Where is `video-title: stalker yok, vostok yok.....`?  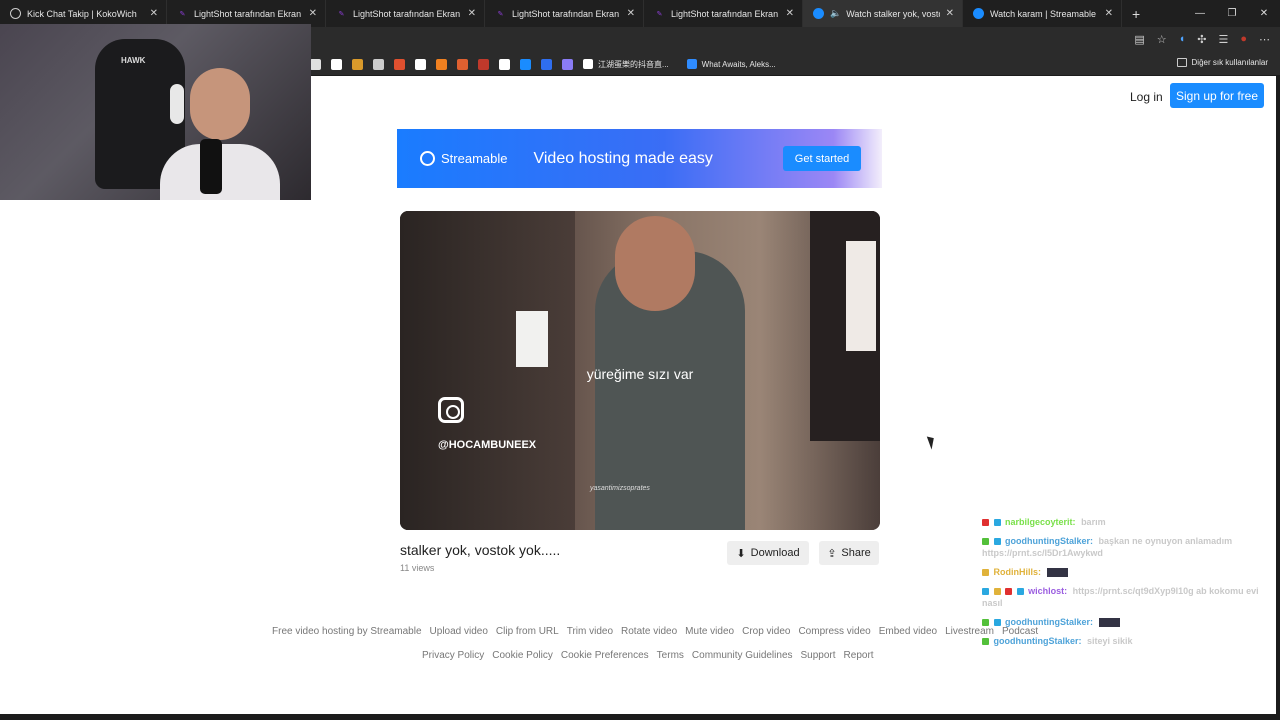
video-title: stalker yok, vostok yok..... is located at coordinates (480, 550).